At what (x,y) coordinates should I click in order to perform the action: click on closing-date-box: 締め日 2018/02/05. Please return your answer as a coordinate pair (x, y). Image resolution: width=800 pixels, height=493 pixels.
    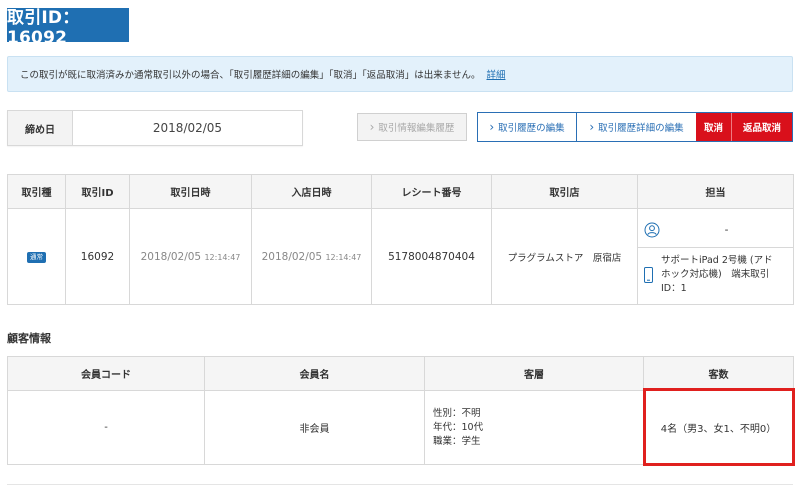
    Looking at the image, I should click on (155, 128).